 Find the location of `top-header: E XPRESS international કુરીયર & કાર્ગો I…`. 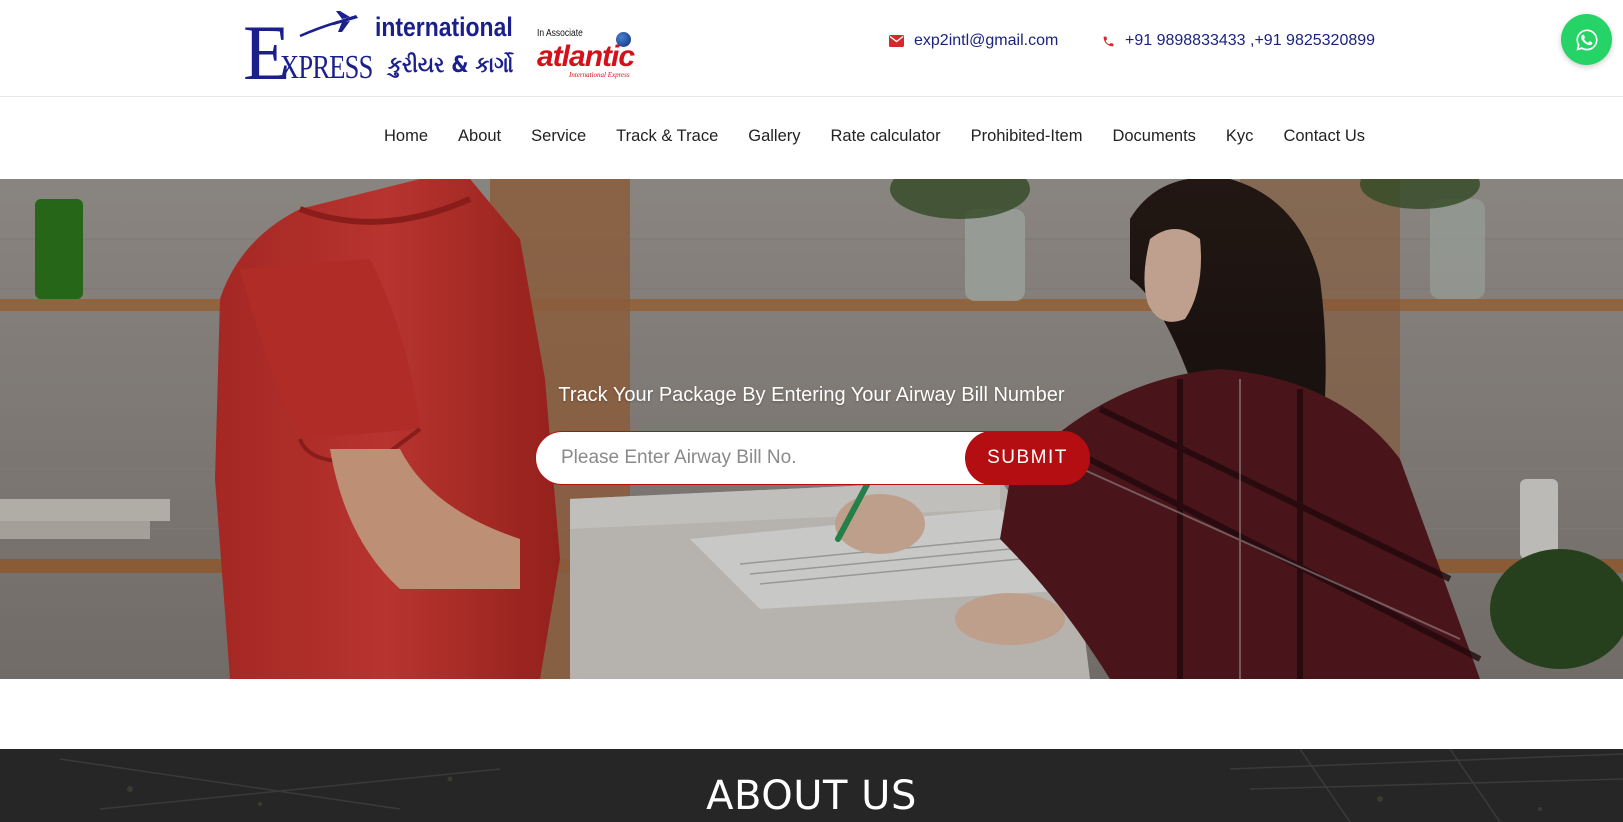

top-header: E XPRESS international કુરીયર & કાર્ગો I… is located at coordinates (811, 48).